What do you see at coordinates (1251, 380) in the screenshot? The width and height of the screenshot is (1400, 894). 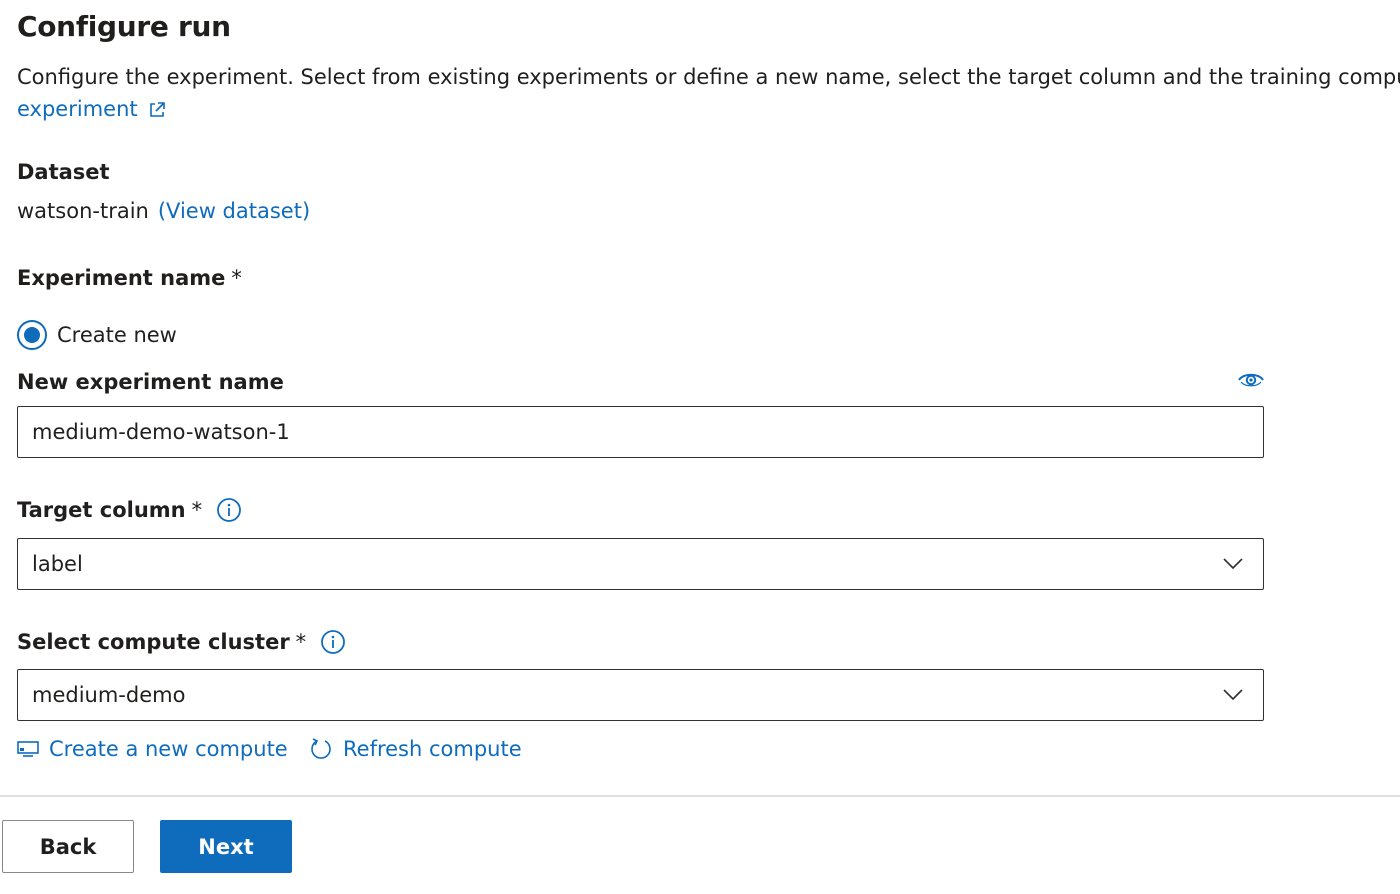 I see `eye-icon` at bounding box center [1251, 380].